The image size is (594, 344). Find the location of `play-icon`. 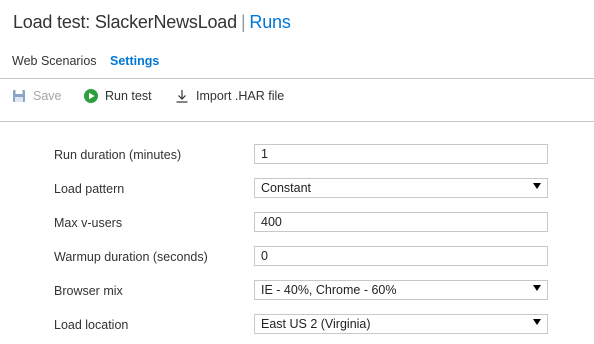

play-icon is located at coordinates (91, 96).